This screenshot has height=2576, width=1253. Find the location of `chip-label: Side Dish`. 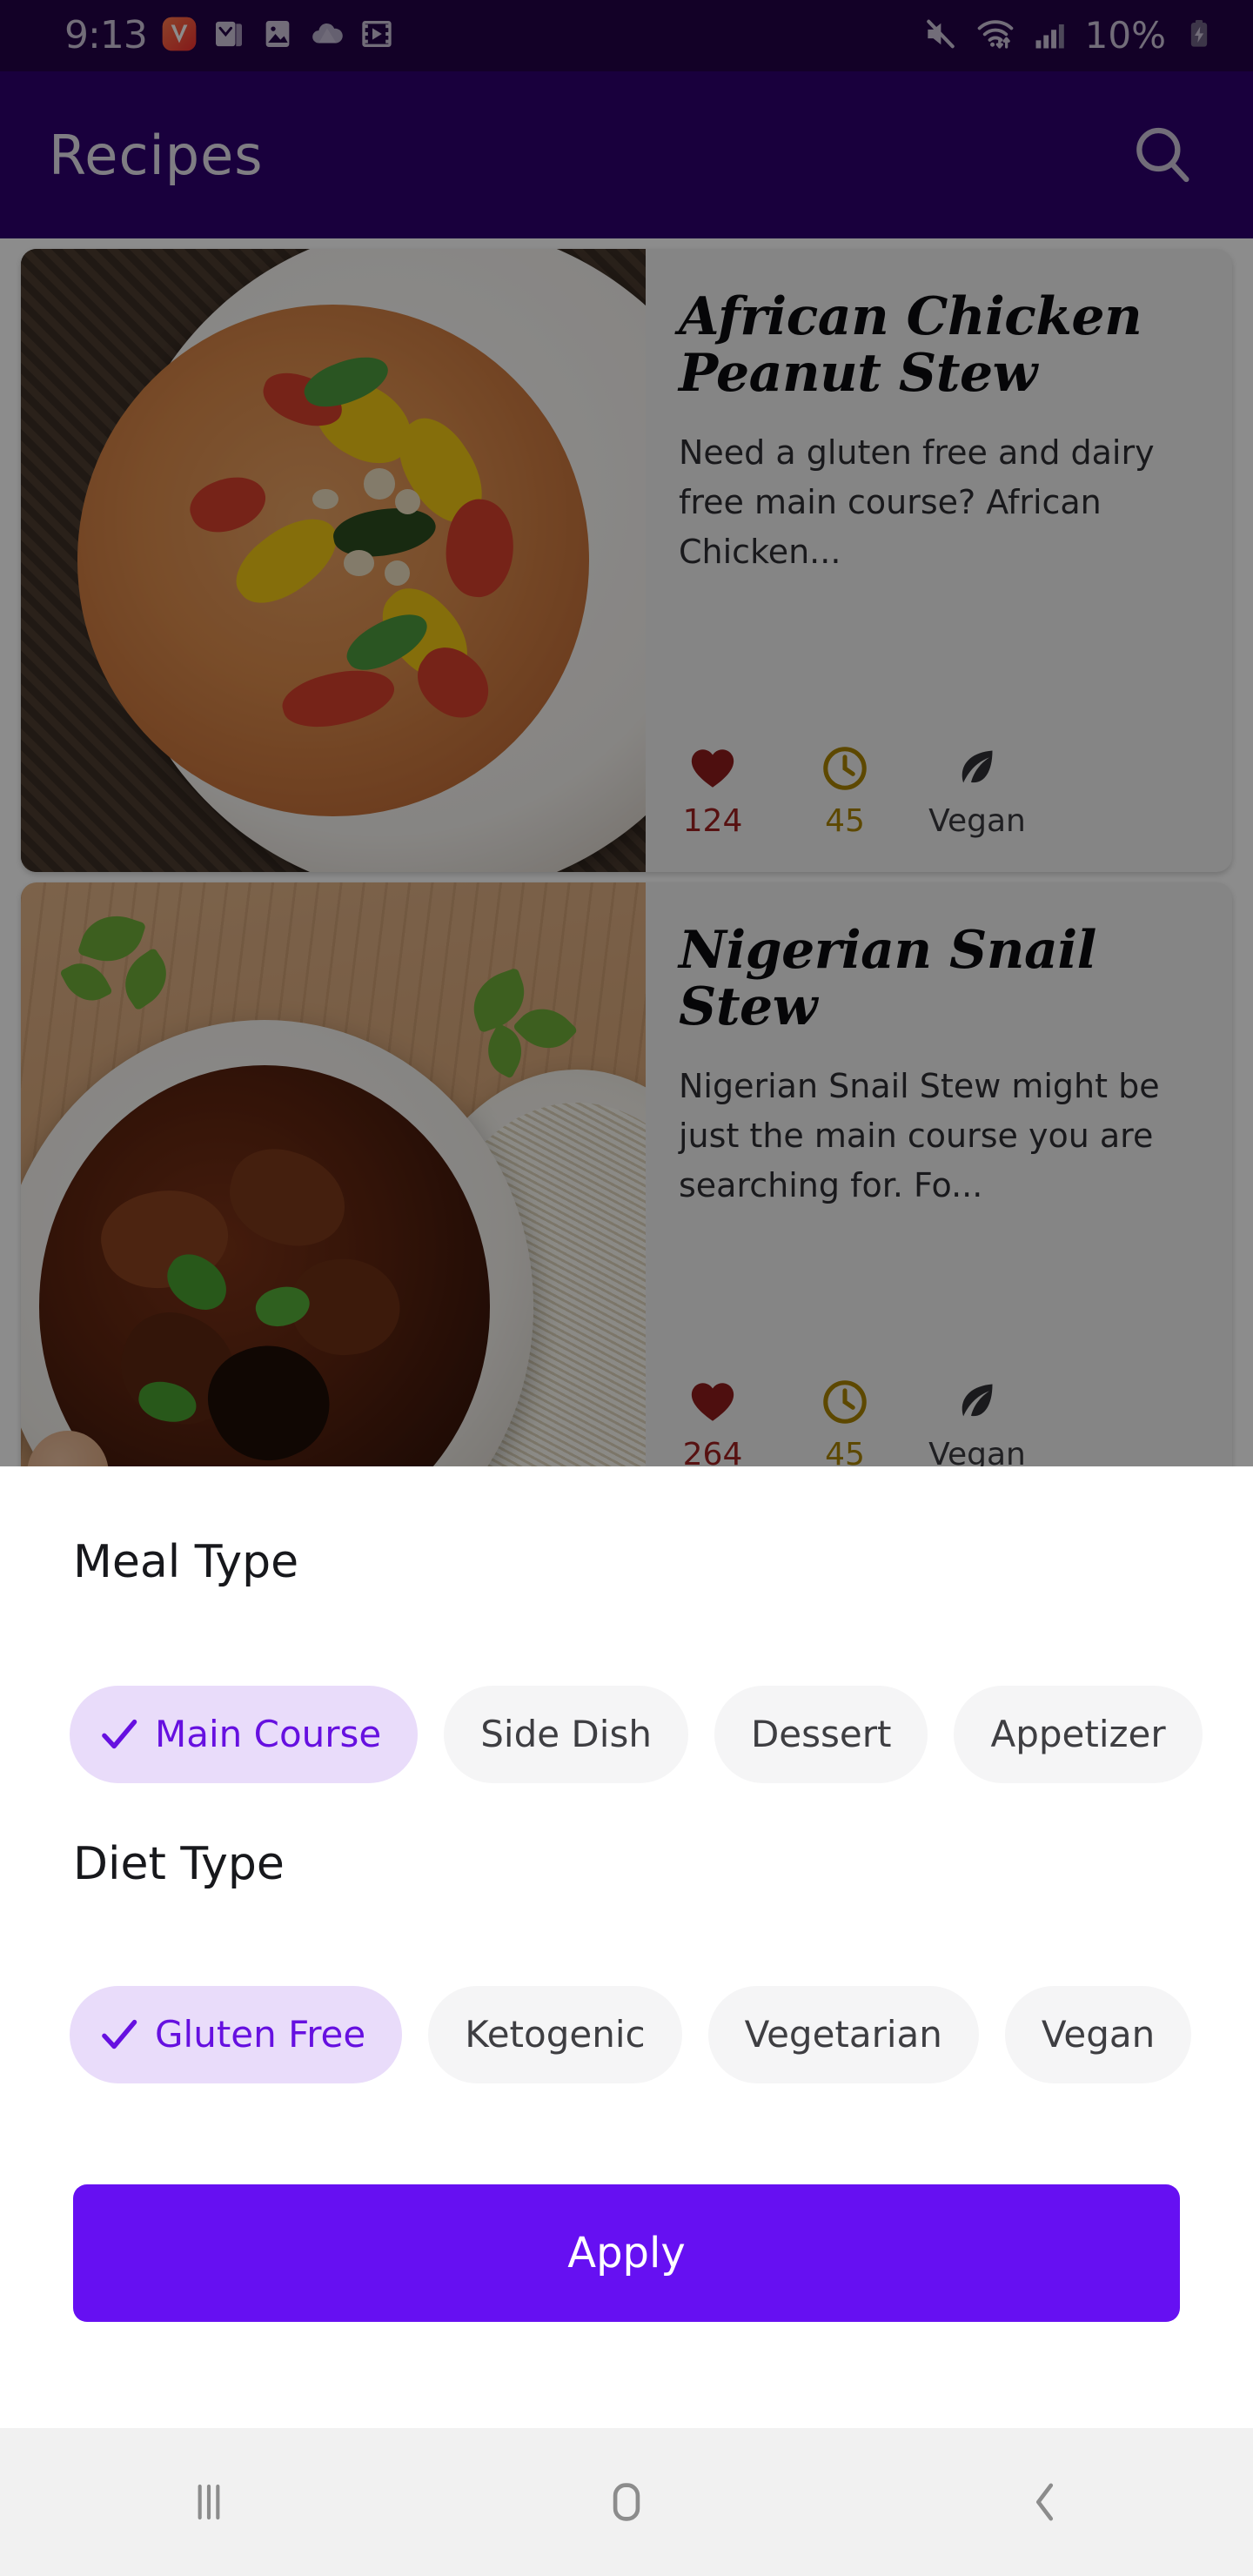

chip-label: Side Dish is located at coordinates (566, 1734).